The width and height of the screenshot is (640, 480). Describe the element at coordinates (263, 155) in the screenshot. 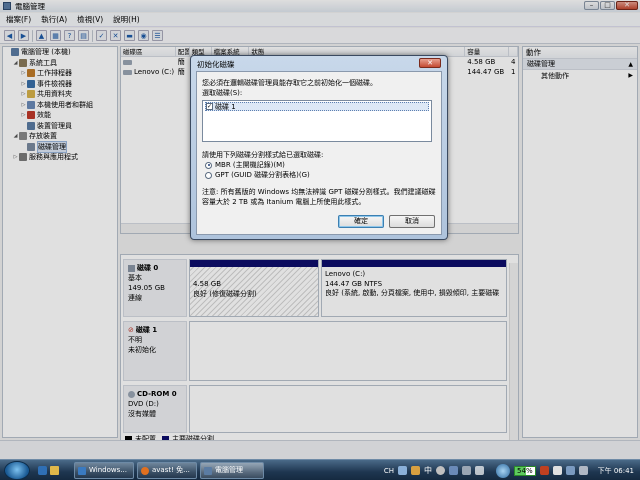

I see `partition-style-label: 請使用下列磁碟分割樣式給已選取磁碟:` at that location.